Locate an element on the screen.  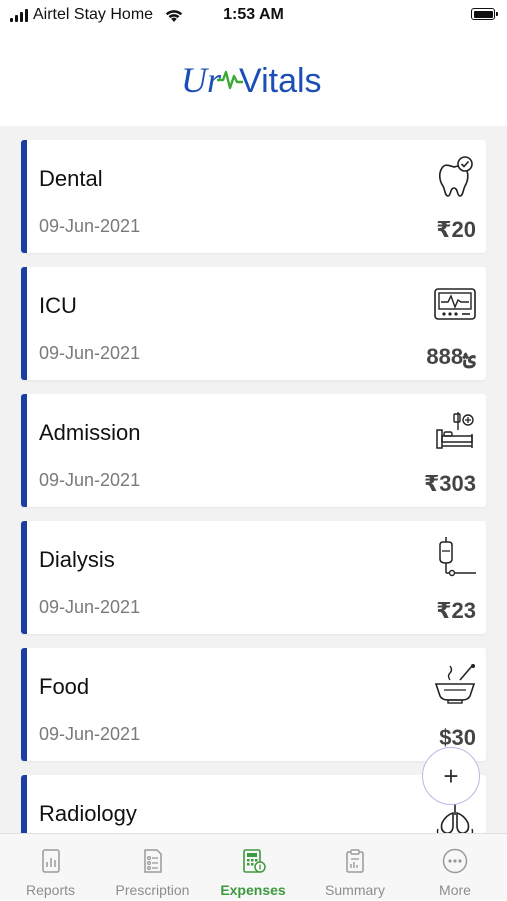
tab-label: Expenses is located at coordinates (253, 890).